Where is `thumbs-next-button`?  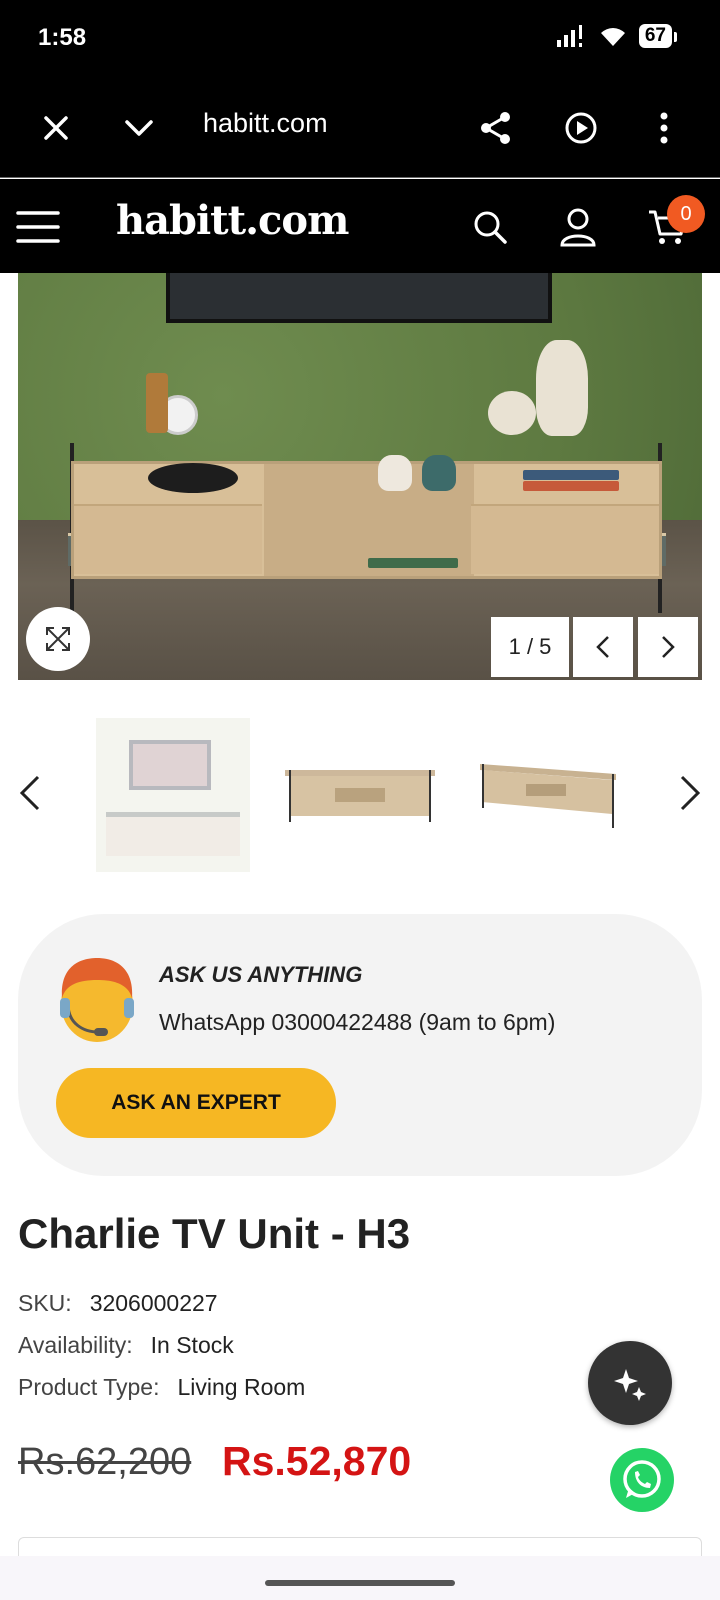 thumbs-next-button is located at coordinates (690, 793).